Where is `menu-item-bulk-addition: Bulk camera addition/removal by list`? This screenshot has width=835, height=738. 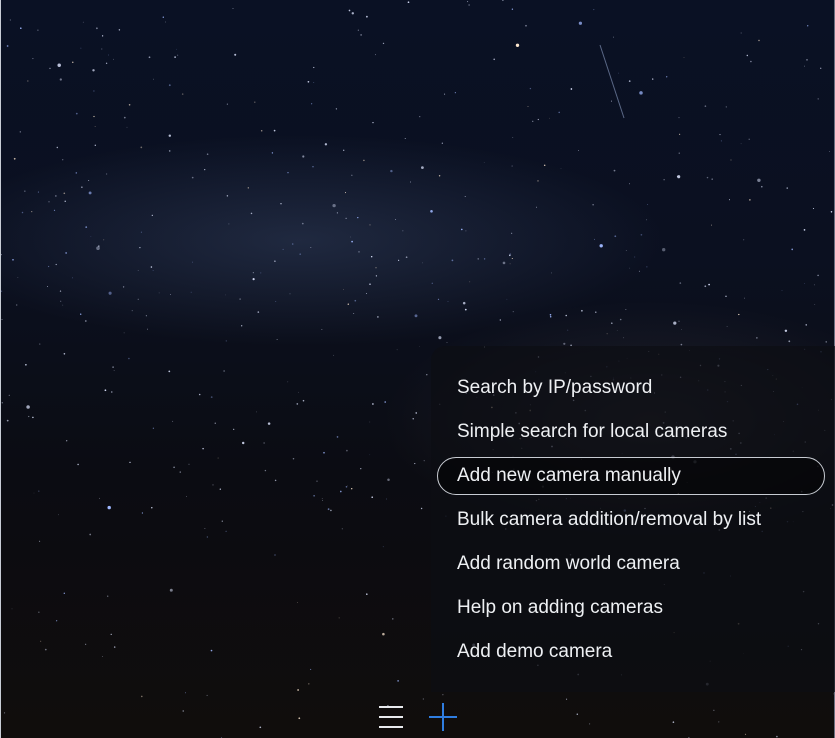 menu-item-bulk-addition: Bulk camera addition/removal by list is located at coordinates (631, 520).